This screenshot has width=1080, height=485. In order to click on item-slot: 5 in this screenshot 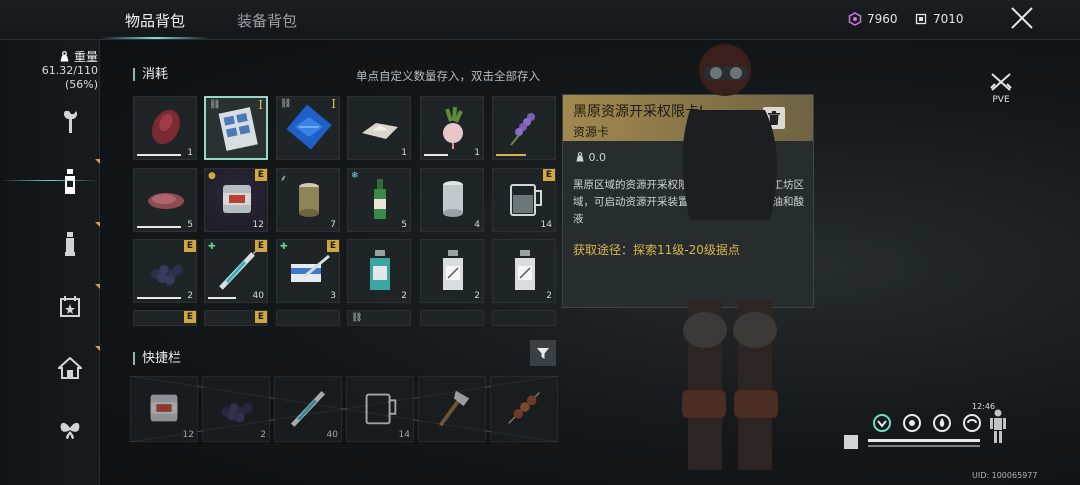, I will do `click(165, 200)`.